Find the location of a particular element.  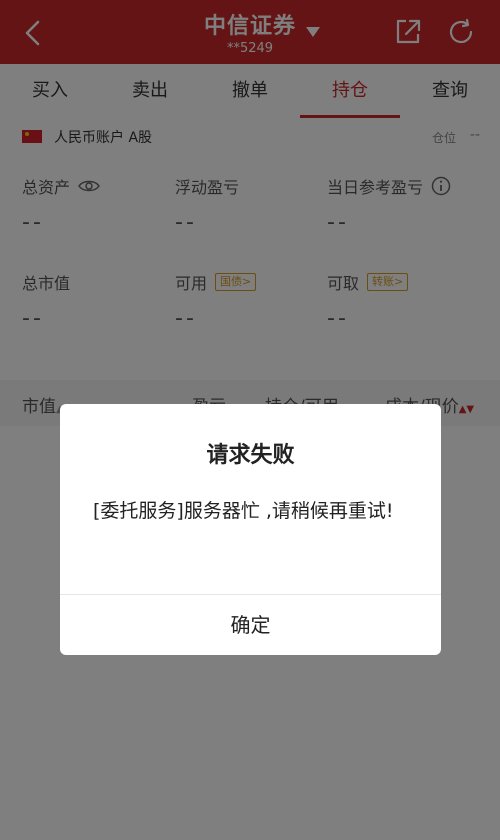

confirm-button: 确定 is located at coordinates (250, 625).